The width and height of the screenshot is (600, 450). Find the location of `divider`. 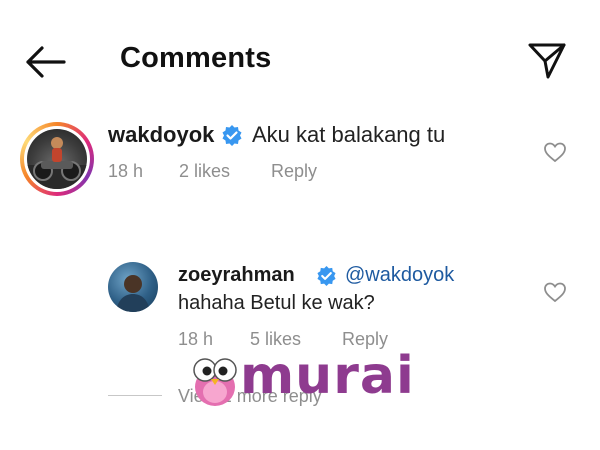

divider is located at coordinates (135, 395).